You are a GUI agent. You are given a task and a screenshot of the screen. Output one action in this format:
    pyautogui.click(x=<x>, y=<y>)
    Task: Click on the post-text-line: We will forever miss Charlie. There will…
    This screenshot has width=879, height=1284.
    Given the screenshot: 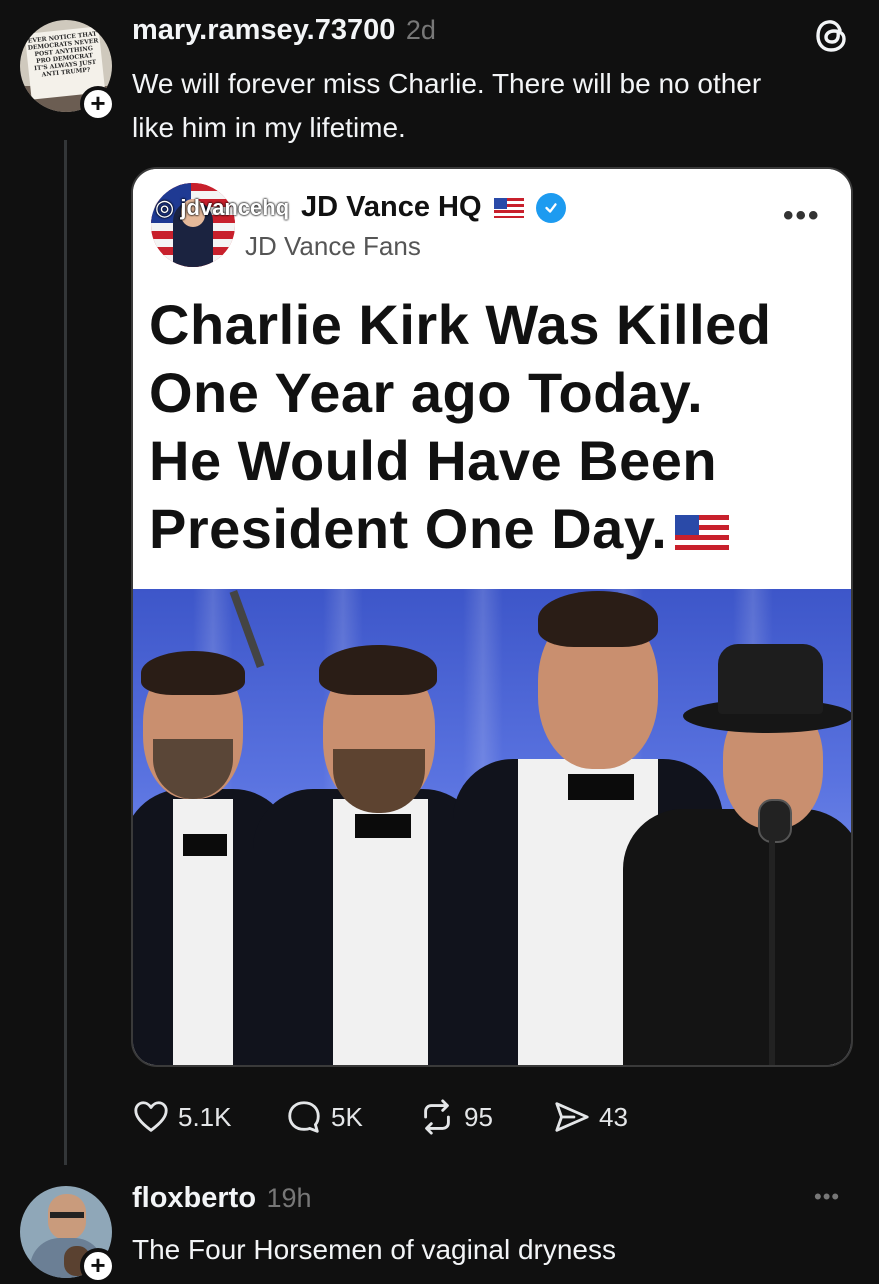 What is the action you would take?
    pyautogui.click(x=447, y=83)
    